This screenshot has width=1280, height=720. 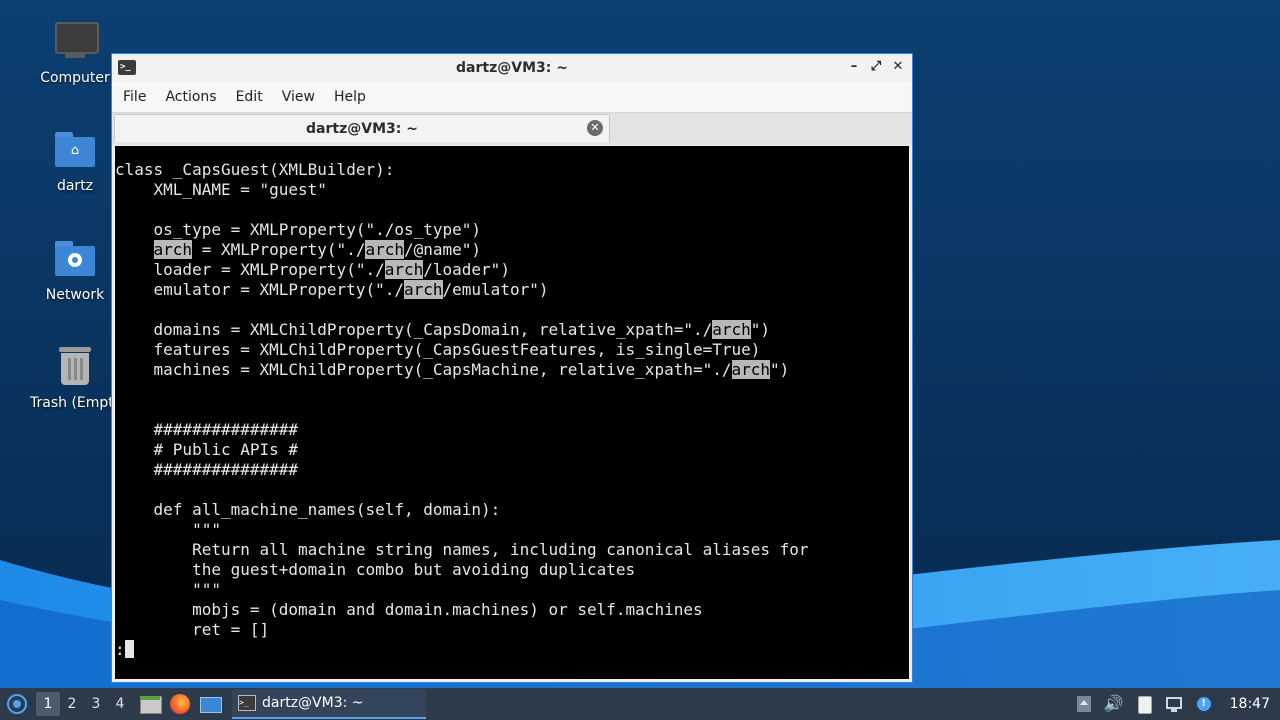 I want to click on terminal-line: arch = XMLProperty("./arch/@name"), so click(x=317, y=249).